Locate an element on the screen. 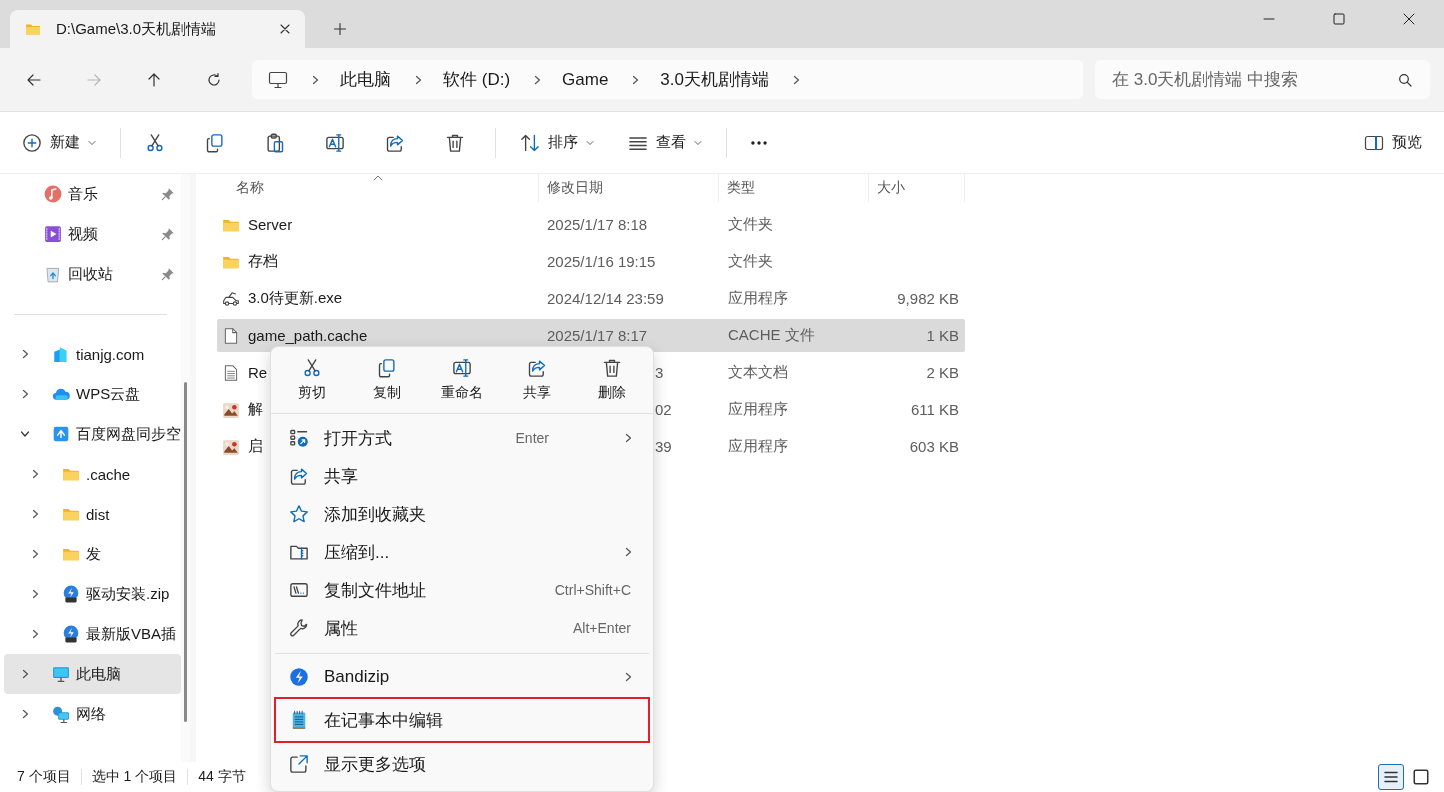  date-cell: 02 is located at coordinates (663, 409).